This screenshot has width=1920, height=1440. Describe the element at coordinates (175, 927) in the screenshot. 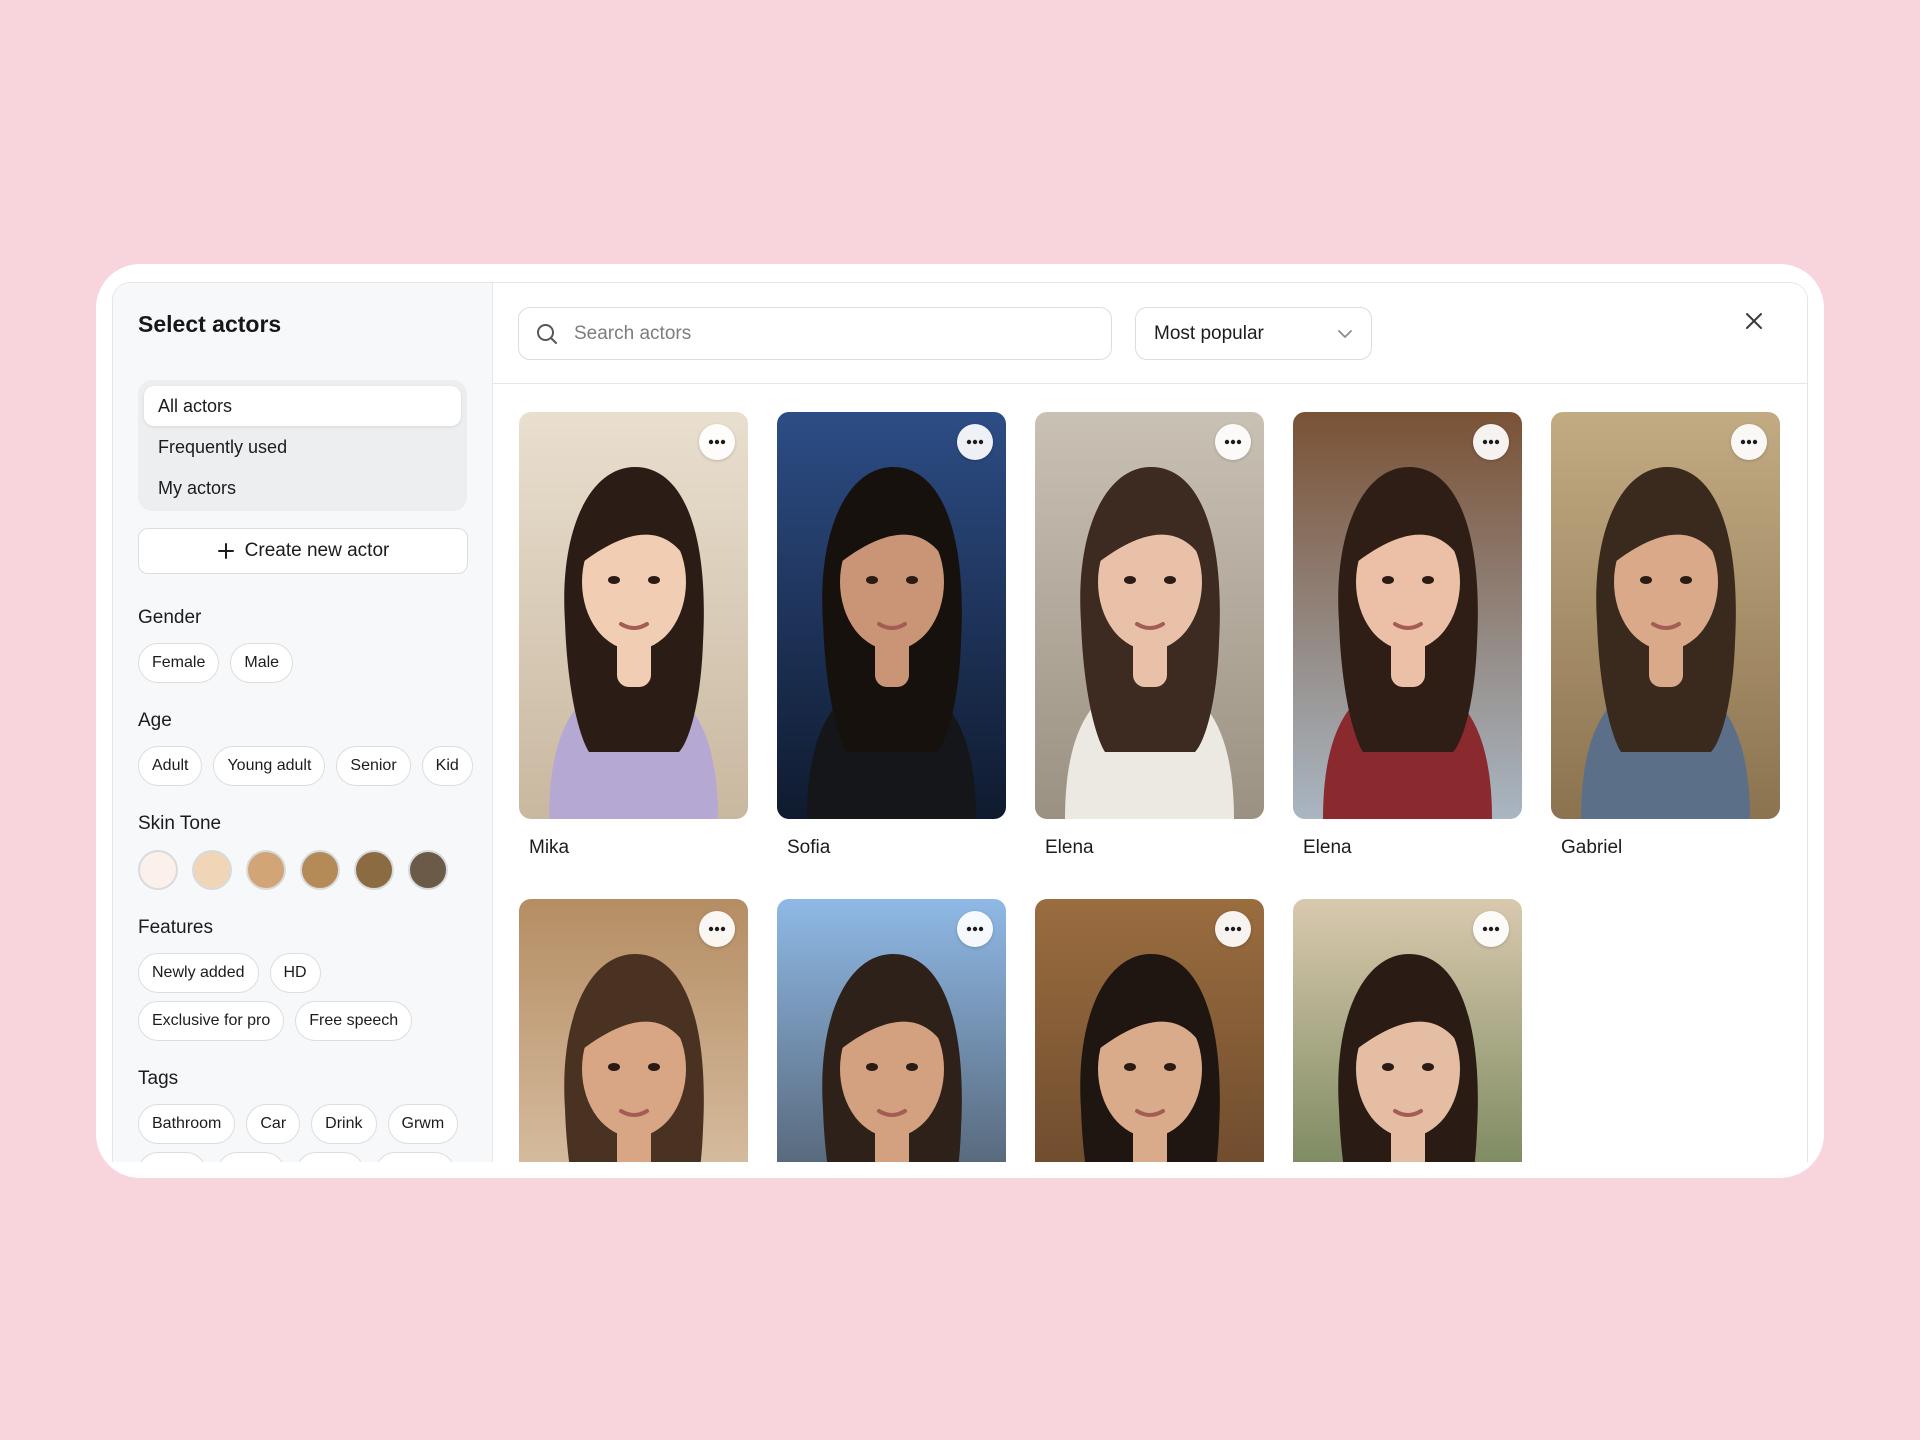

I see `features-label: Features` at that location.